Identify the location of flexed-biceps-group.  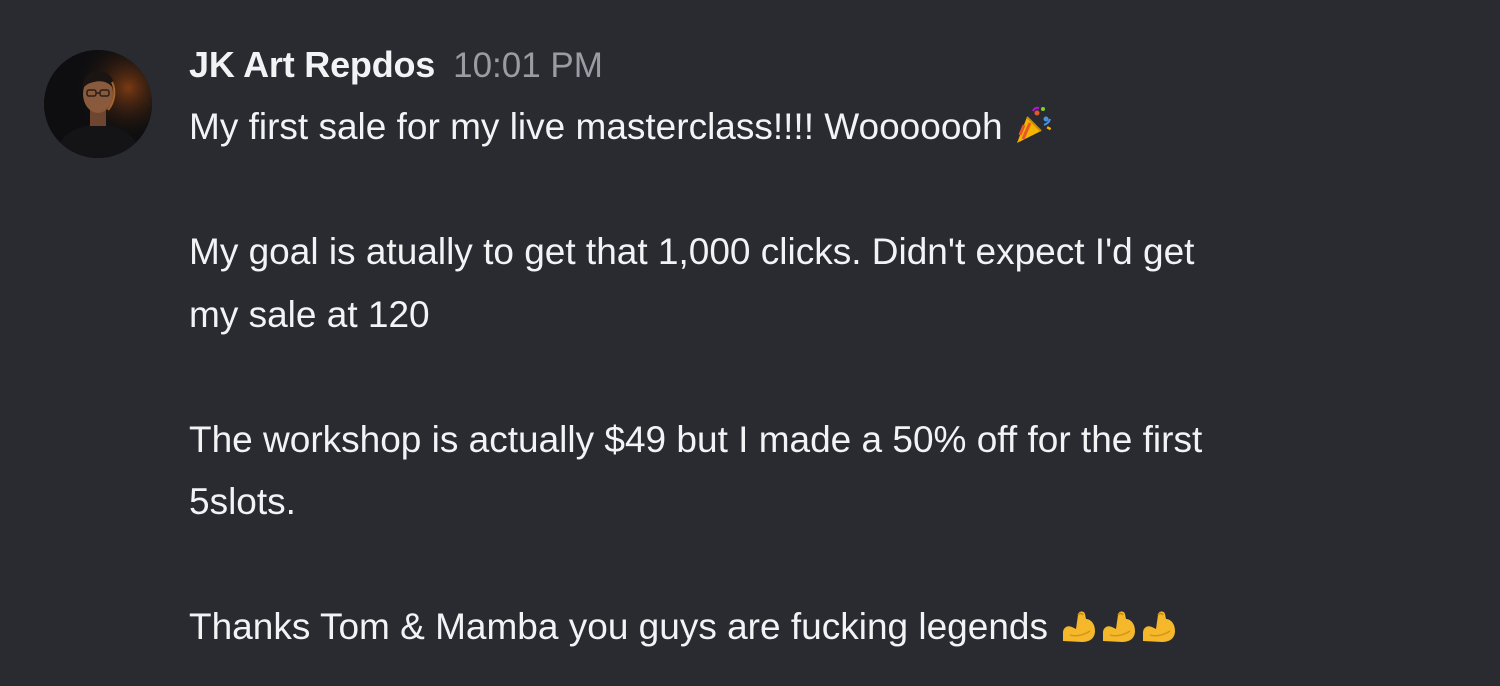
(1119, 626).